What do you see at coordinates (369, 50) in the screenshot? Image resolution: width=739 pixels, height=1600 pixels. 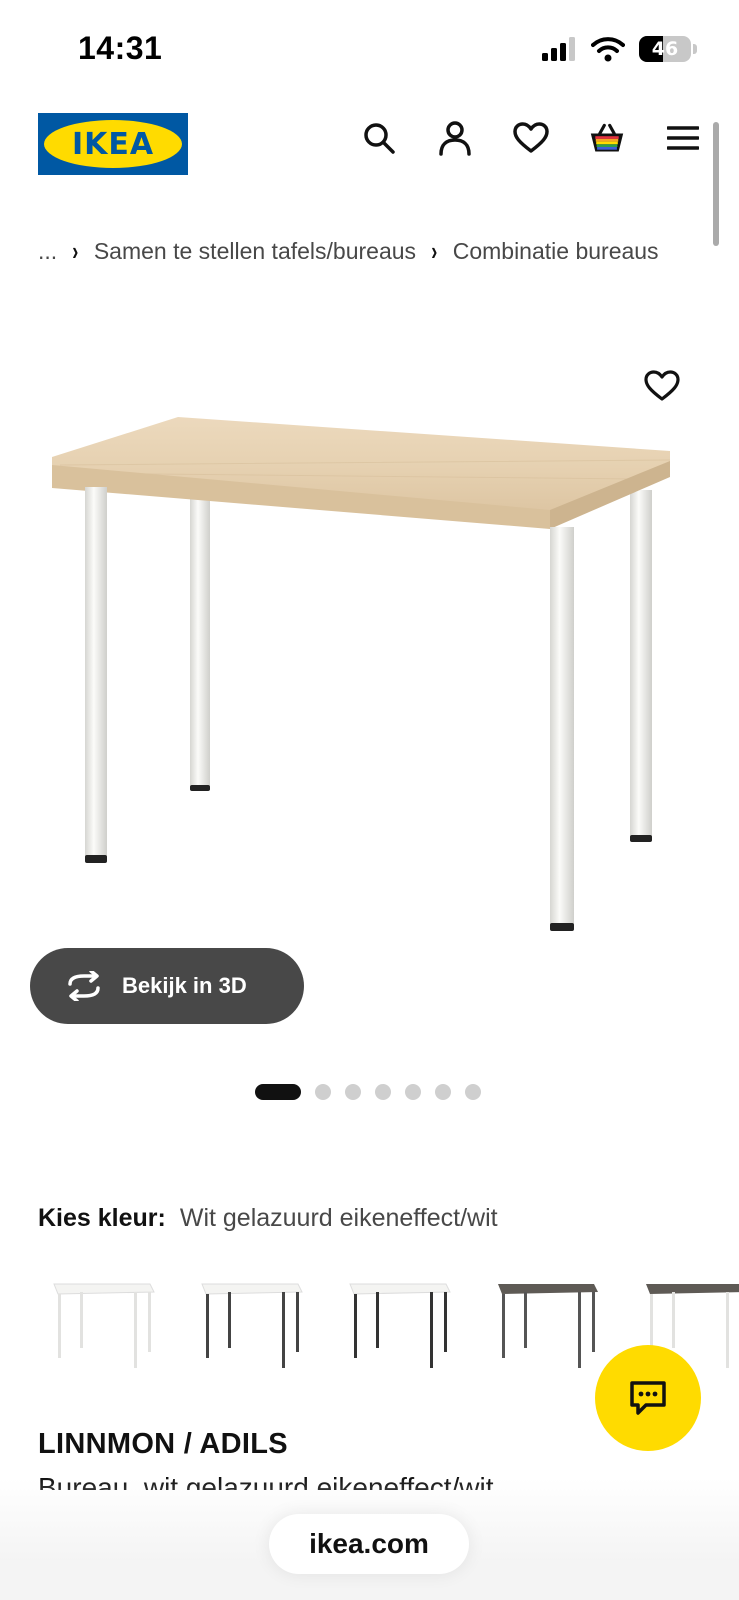 I see `status-bar: 14:31 46` at bounding box center [369, 50].